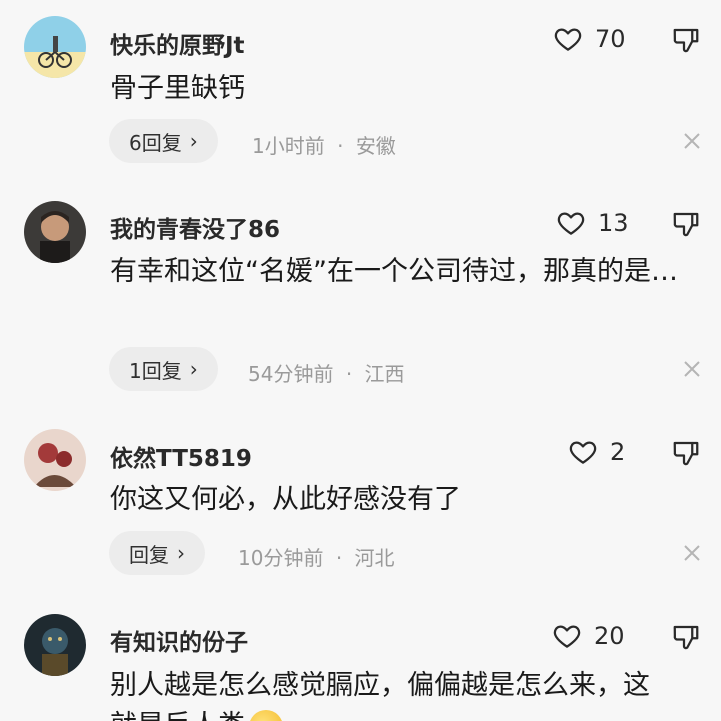 Image resolution: width=721 pixels, height=721 pixels. Describe the element at coordinates (384, 374) in the screenshot. I see `comment-location: 江西` at that location.